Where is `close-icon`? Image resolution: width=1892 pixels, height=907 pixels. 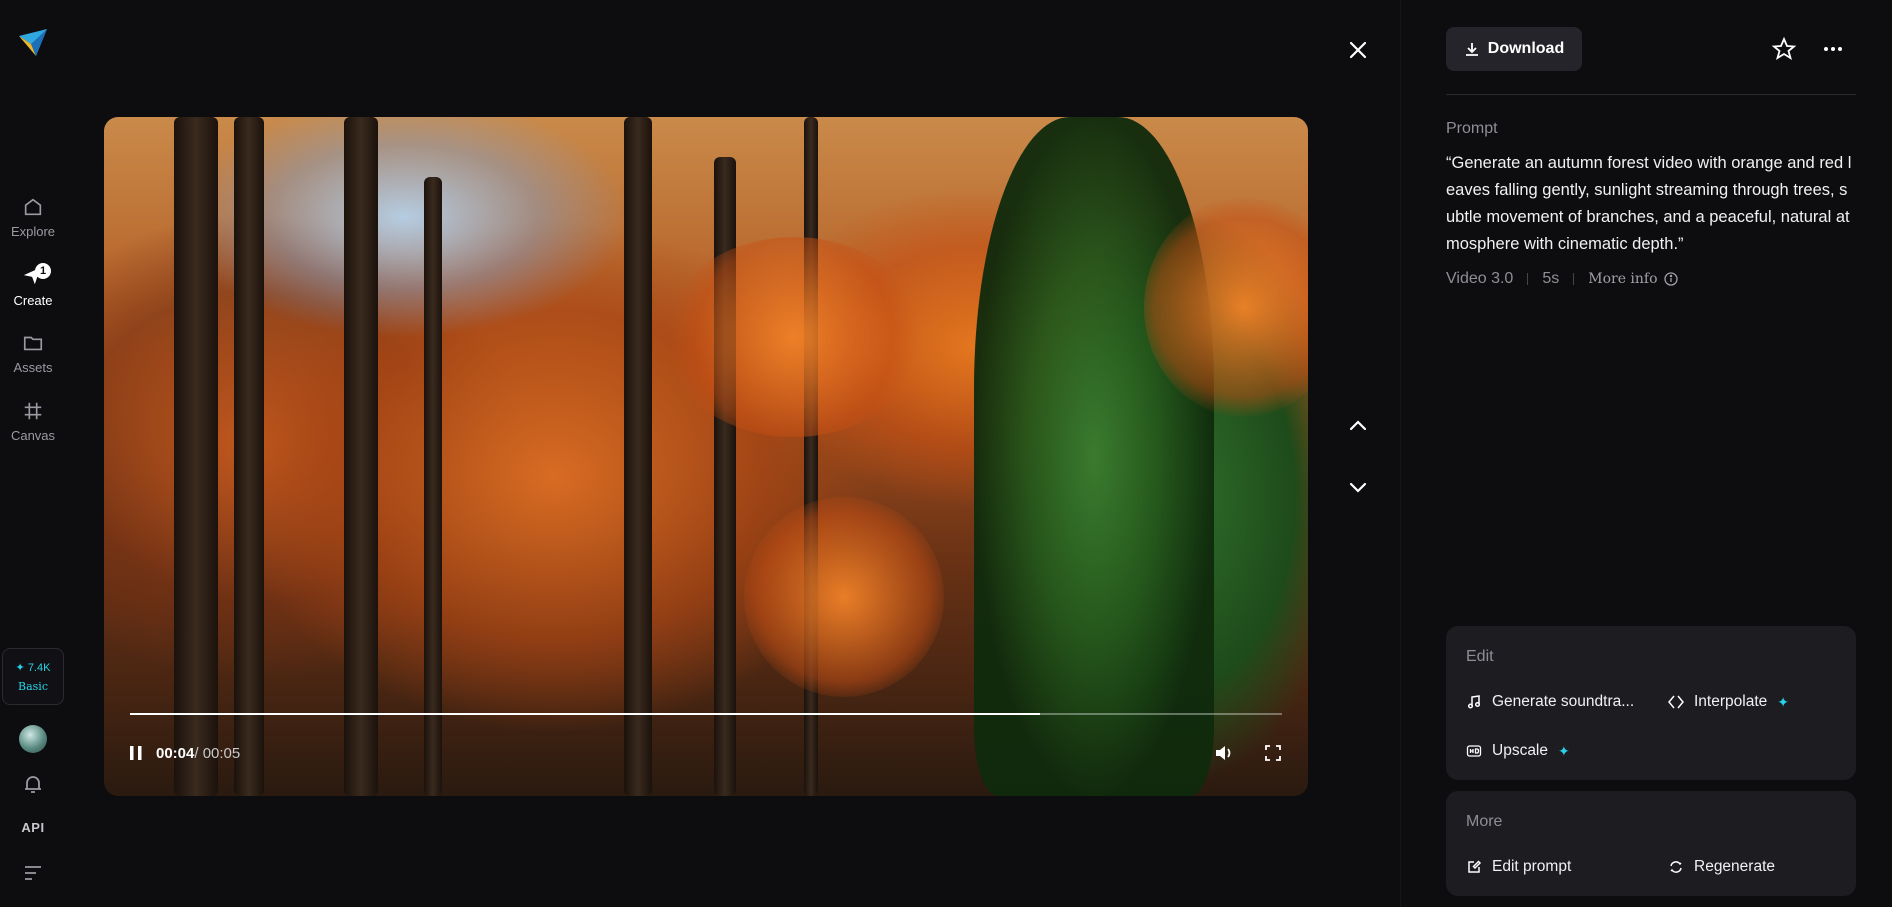
close-icon is located at coordinates (1358, 50).